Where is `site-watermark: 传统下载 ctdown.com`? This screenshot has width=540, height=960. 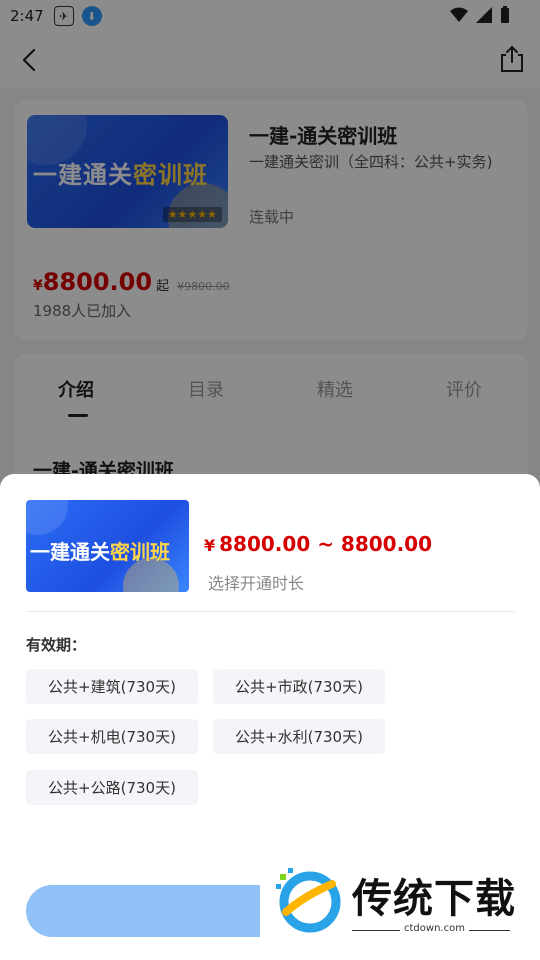 site-watermark: 传统下载 ctdown.com is located at coordinates (390, 900).